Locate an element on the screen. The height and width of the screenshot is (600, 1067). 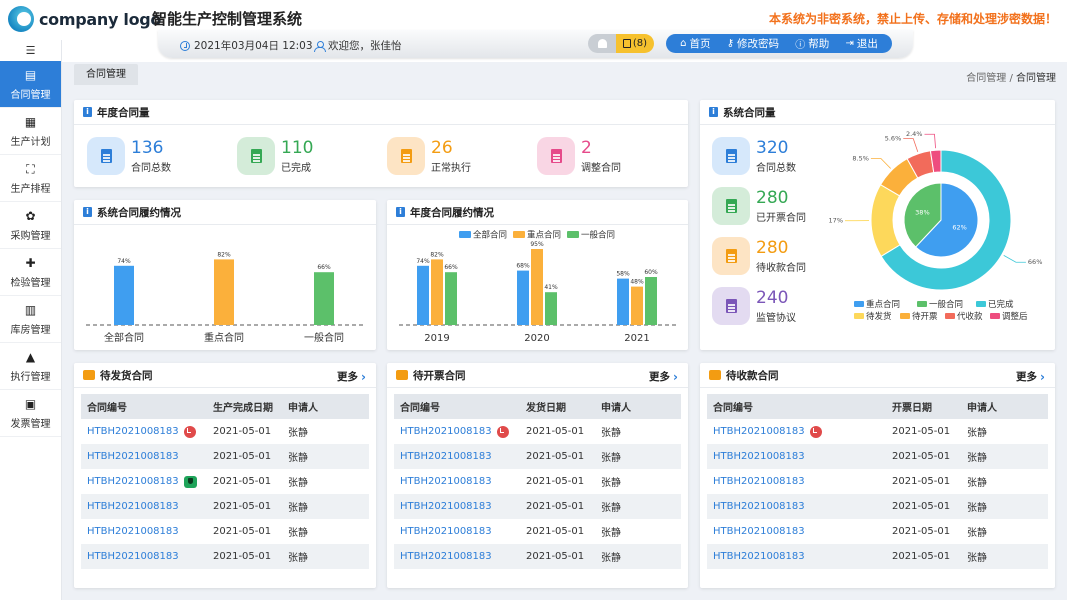
header-contract-id: 合同编号 is located at coordinates (107, 408).